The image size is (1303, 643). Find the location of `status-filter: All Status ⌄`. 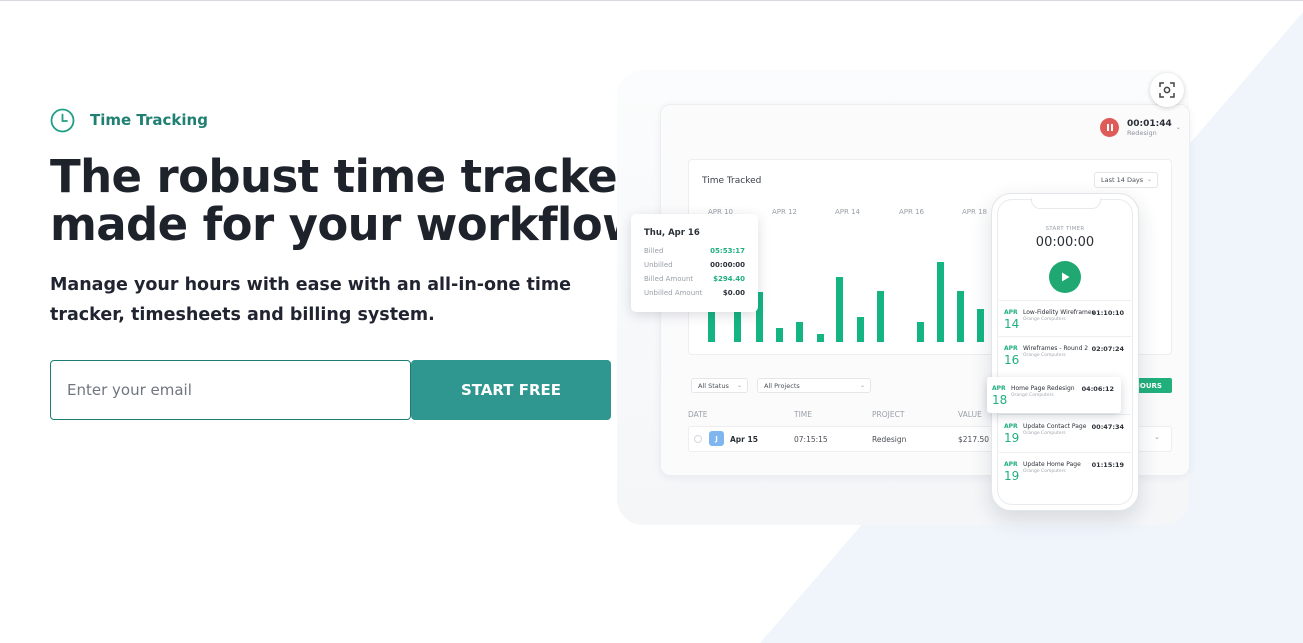

status-filter: All Status ⌄ is located at coordinates (719, 385).